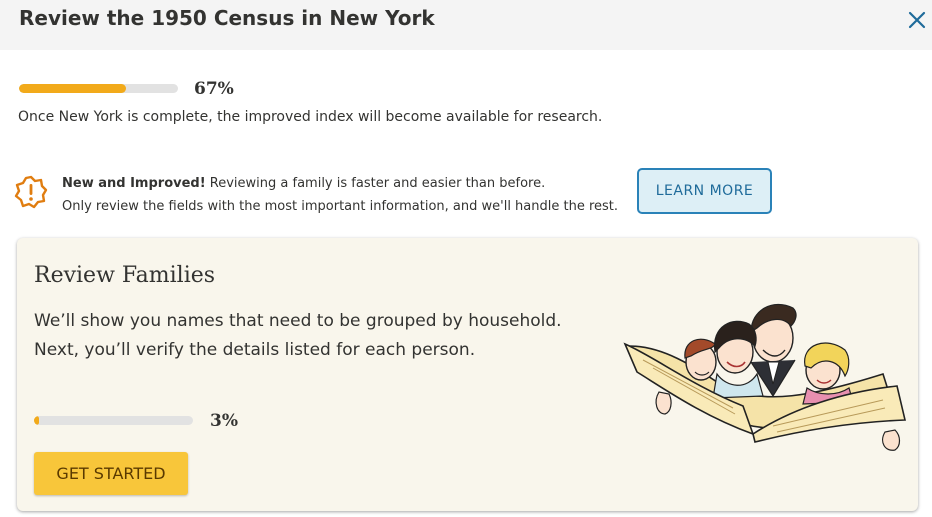 The height and width of the screenshot is (517, 932). What do you see at coordinates (72, 88) in the screenshot?
I see `overall-progress-fill` at bounding box center [72, 88].